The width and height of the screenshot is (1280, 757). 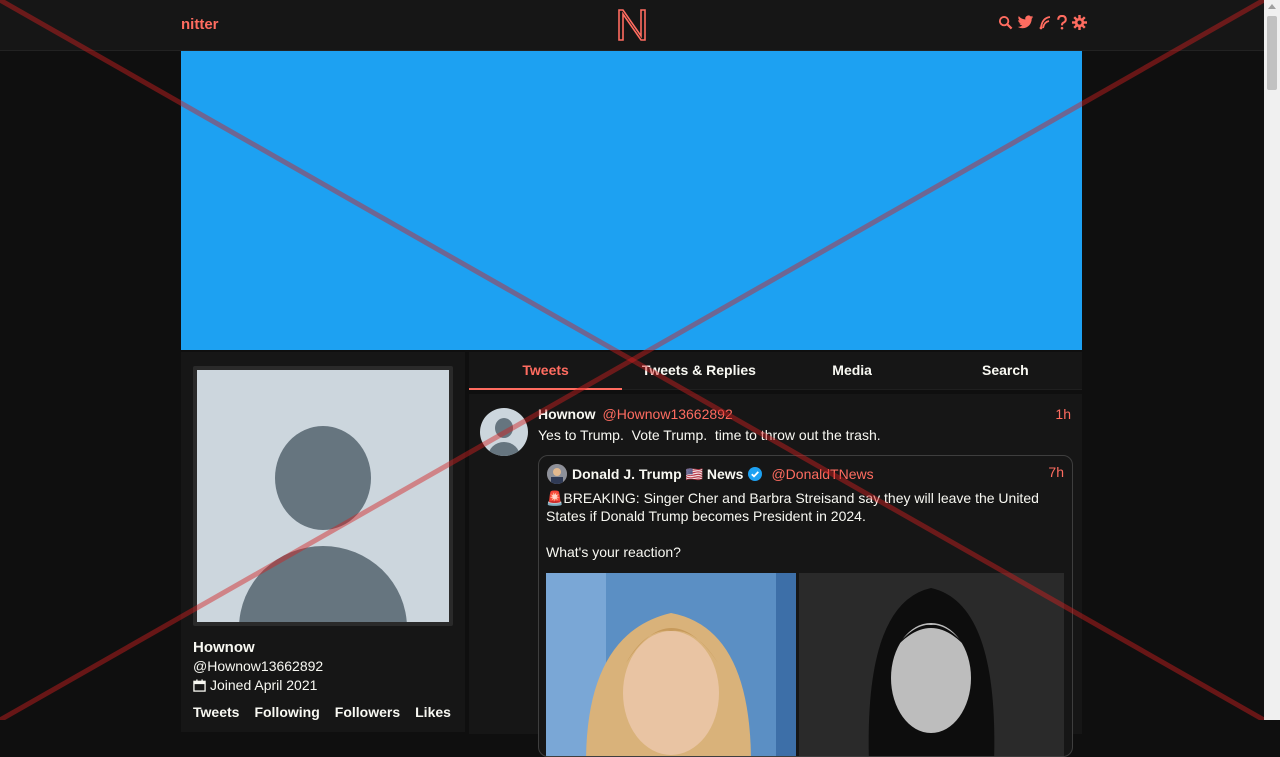 I want to click on profile-fullname: Hownow, so click(x=224, y=647).